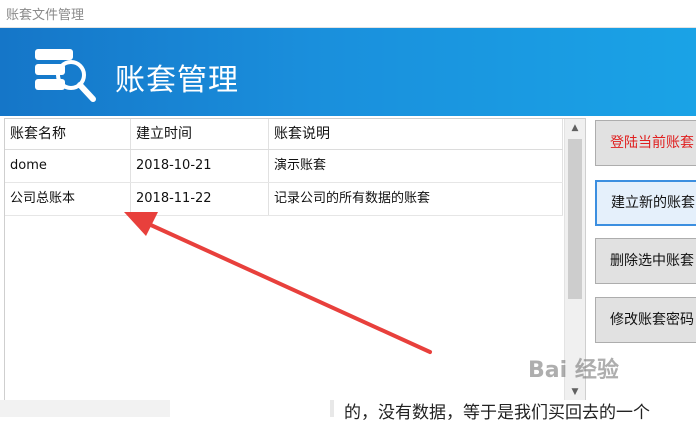 This screenshot has height=423, width=696. Describe the element at coordinates (497, 413) in the screenshot. I see `article-text: 的，没有数据，等于是我们买回去的一个` at that location.